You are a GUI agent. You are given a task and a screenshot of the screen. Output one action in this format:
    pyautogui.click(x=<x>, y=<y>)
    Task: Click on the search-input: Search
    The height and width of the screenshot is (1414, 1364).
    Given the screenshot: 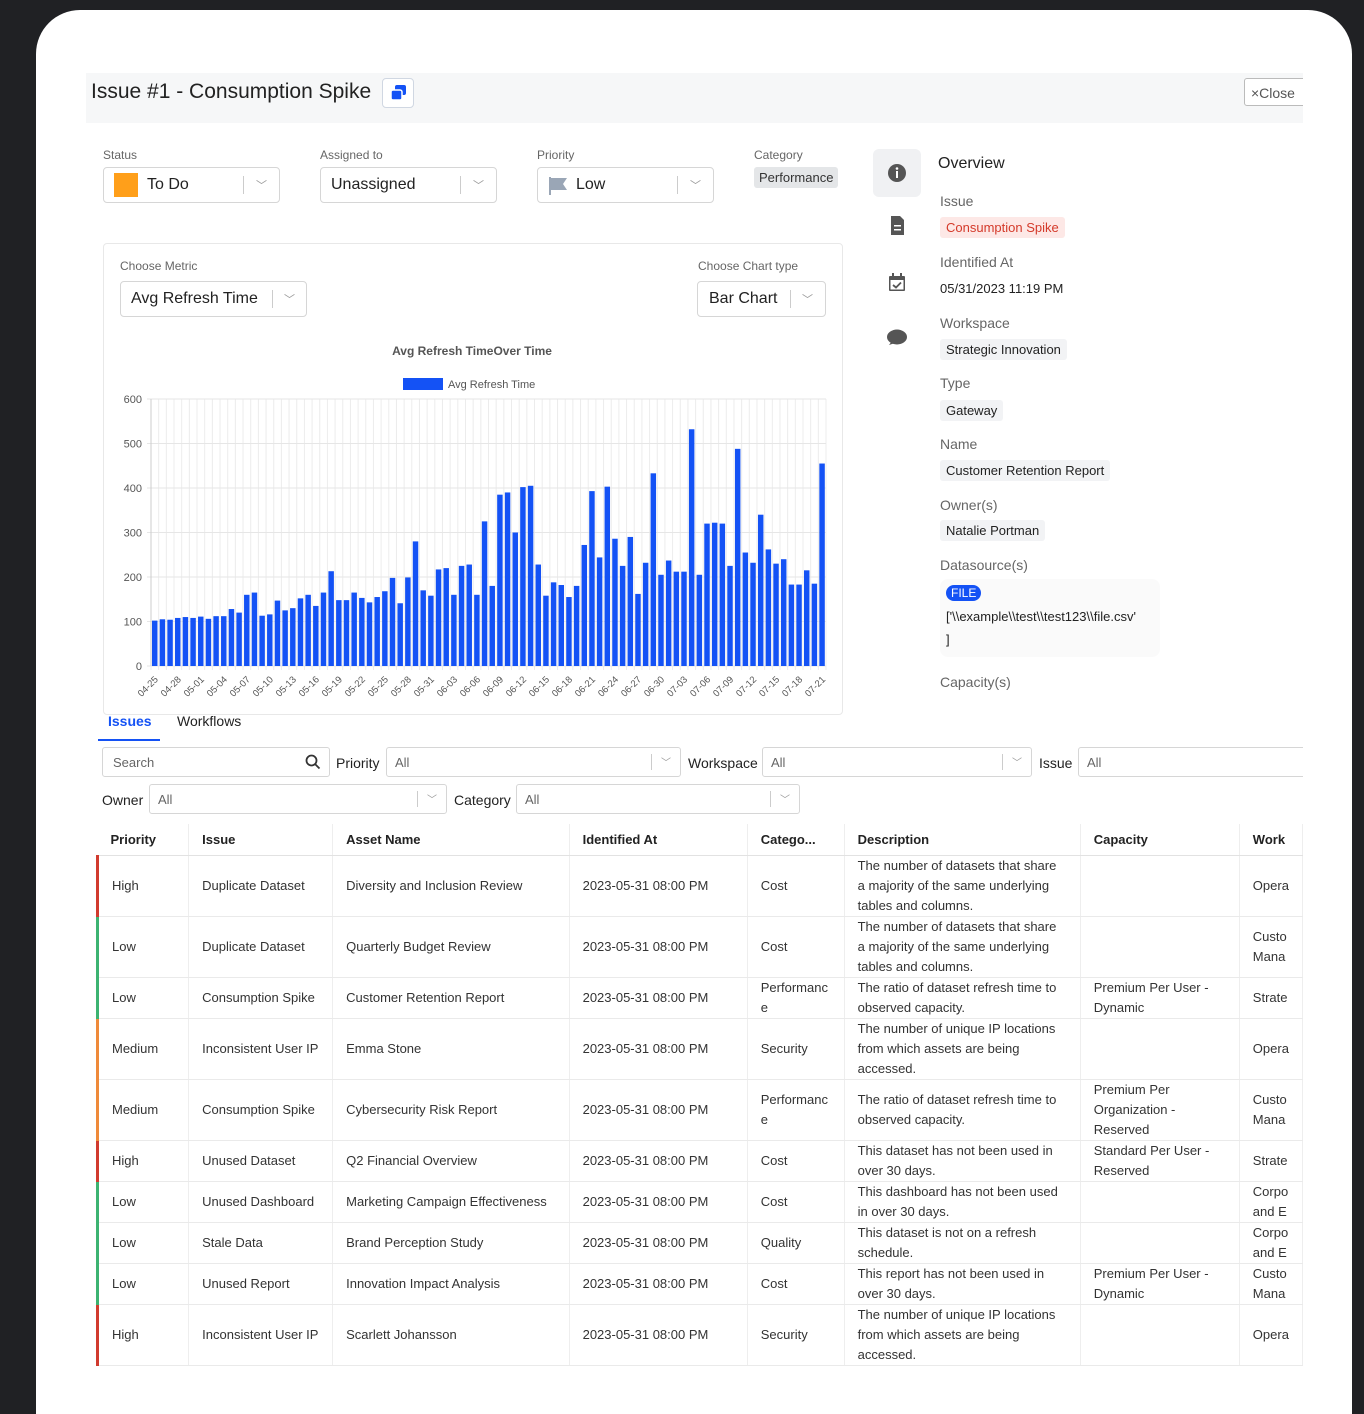 What is the action you would take?
    pyautogui.click(x=216, y=762)
    